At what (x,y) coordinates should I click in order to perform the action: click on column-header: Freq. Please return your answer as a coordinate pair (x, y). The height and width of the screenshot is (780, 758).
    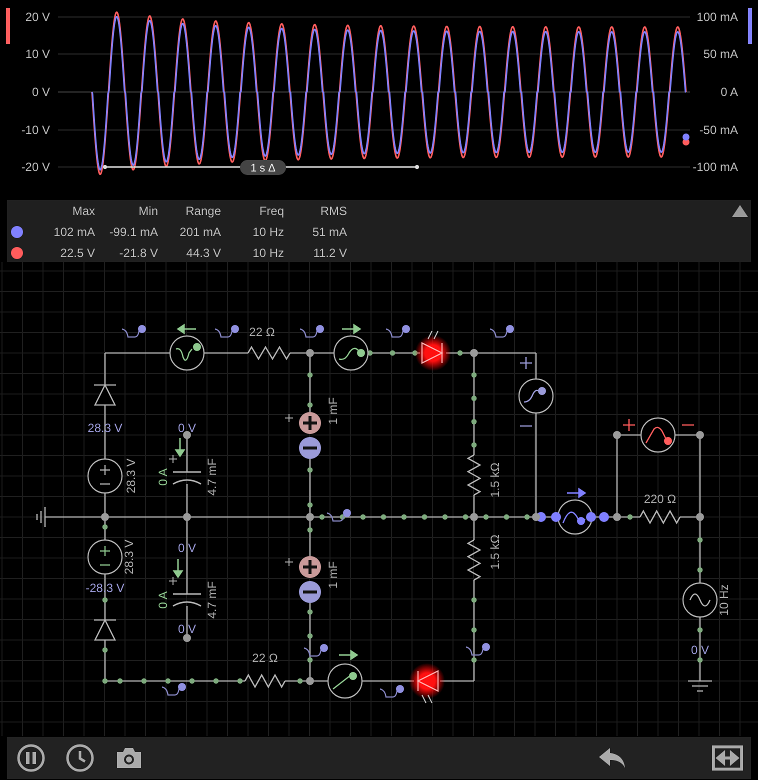
    Looking at the image, I should click on (271, 211).